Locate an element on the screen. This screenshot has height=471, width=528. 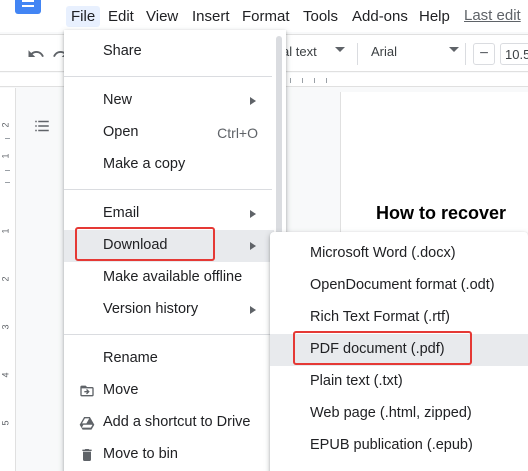
menu-format: Format is located at coordinates (266, 16).